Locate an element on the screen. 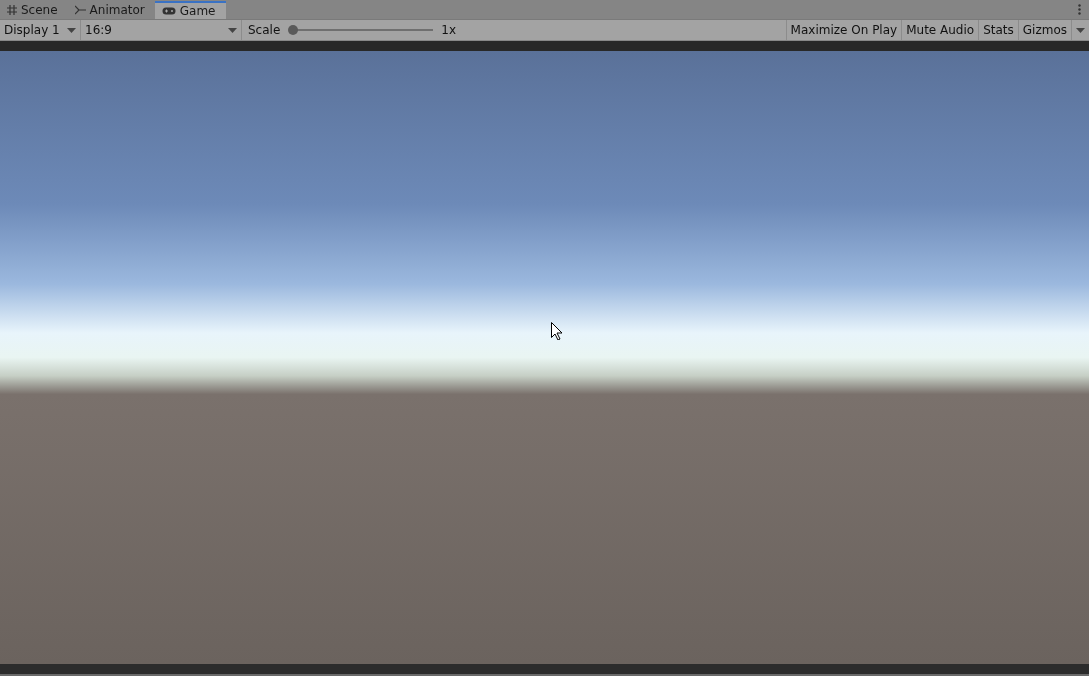  more-options-icon is located at coordinates (1079, 9).